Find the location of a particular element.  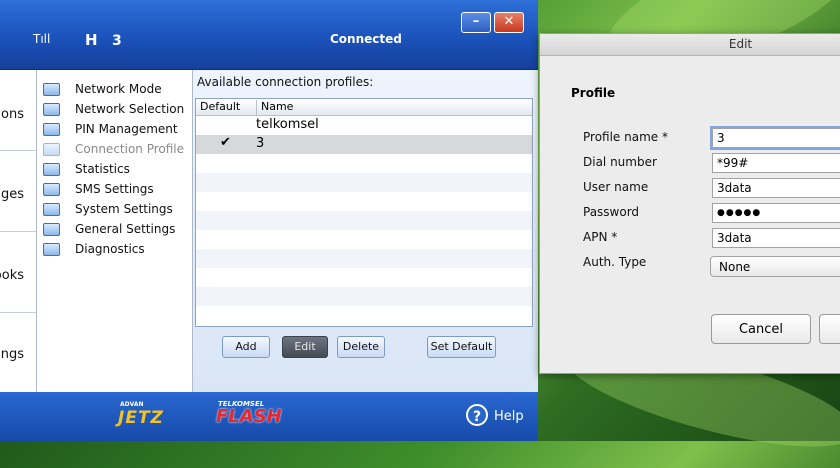

dialog-title-bar: Edit is located at coordinates (690, 45).